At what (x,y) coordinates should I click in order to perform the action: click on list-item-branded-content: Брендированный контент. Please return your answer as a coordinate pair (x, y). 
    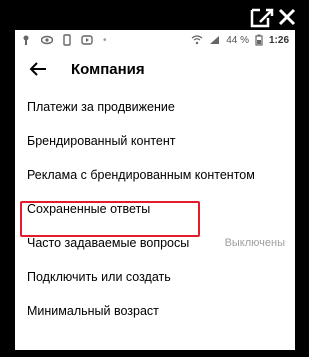
    Looking at the image, I should click on (155, 141).